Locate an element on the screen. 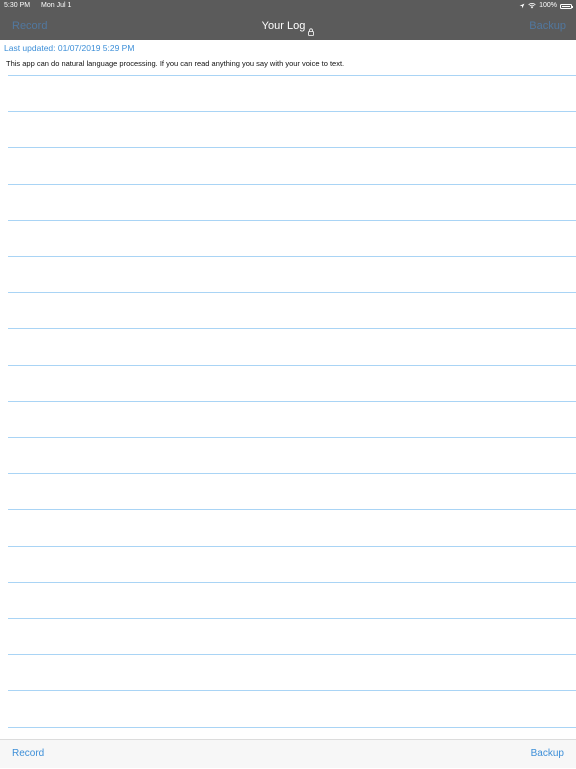  lock-icon is located at coordinates (311, 33).